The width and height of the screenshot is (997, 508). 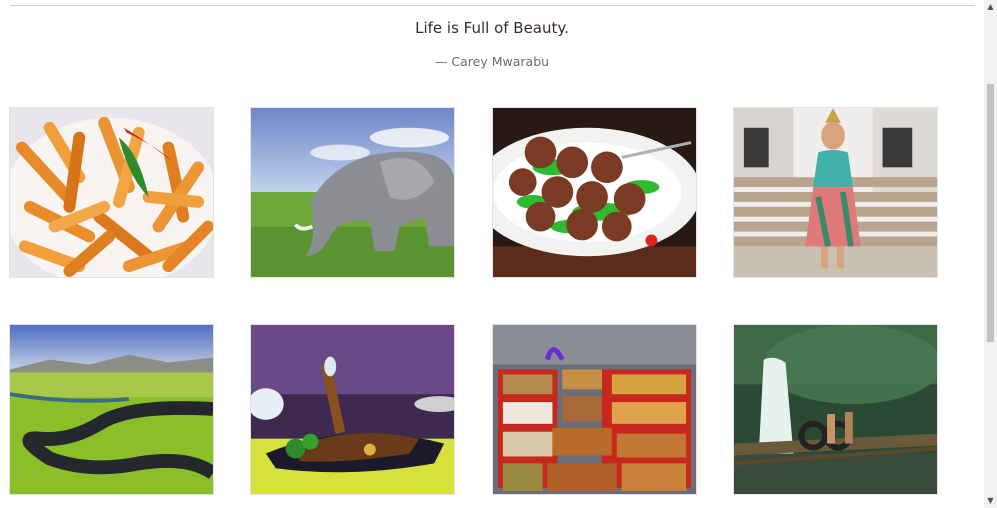 What do you see at coordinates (352, 192) in the screenshot?
I see `gallery-image-elephant` at bounding box center [352, 192].